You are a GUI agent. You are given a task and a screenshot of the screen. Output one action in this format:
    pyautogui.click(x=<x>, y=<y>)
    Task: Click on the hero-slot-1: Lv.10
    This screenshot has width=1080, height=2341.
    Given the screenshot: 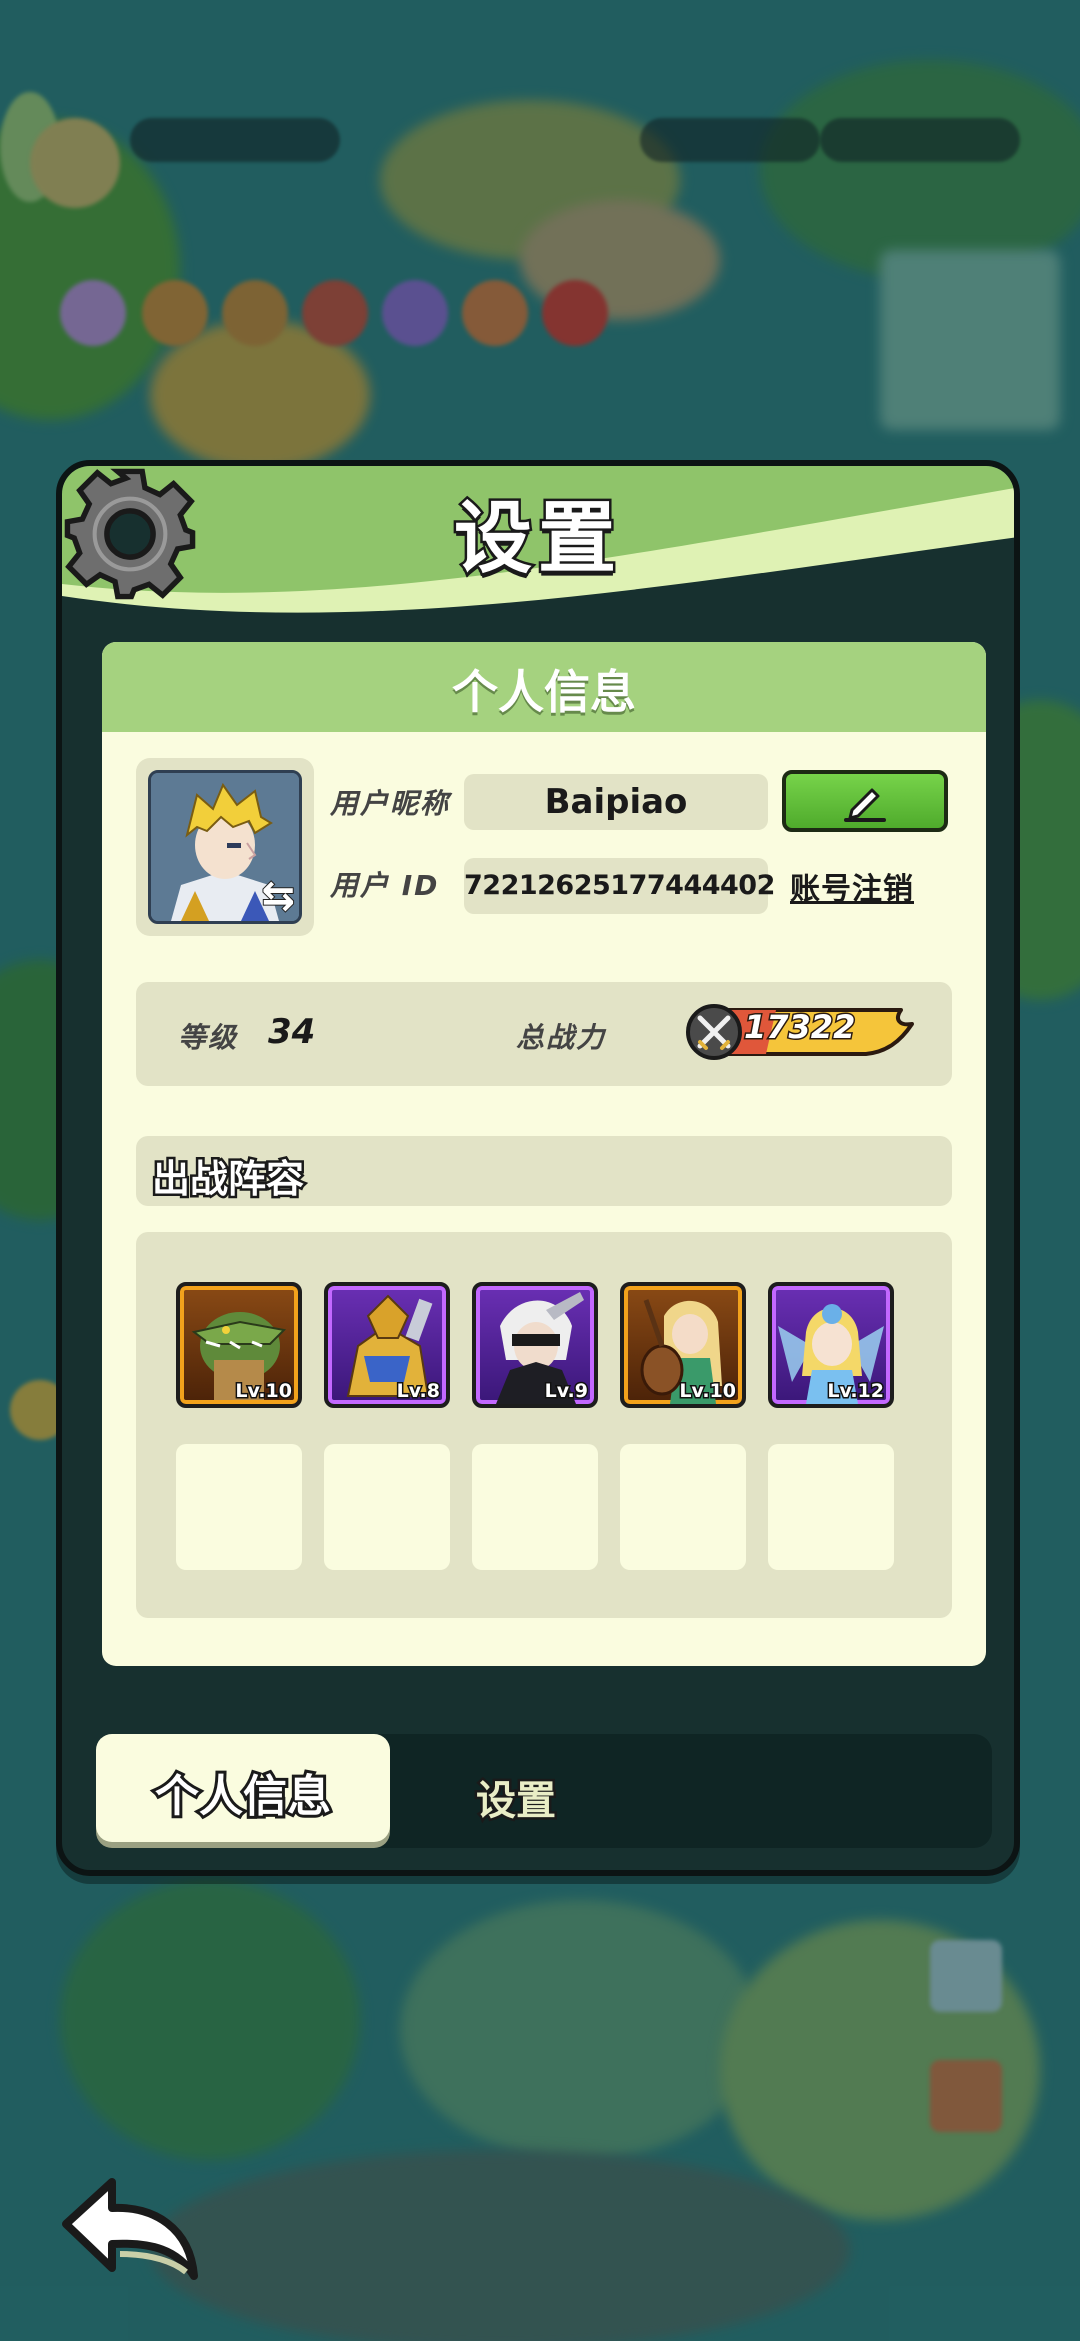 What is the action you would take?
    pyautogui.click(x=239, y=1345)
    